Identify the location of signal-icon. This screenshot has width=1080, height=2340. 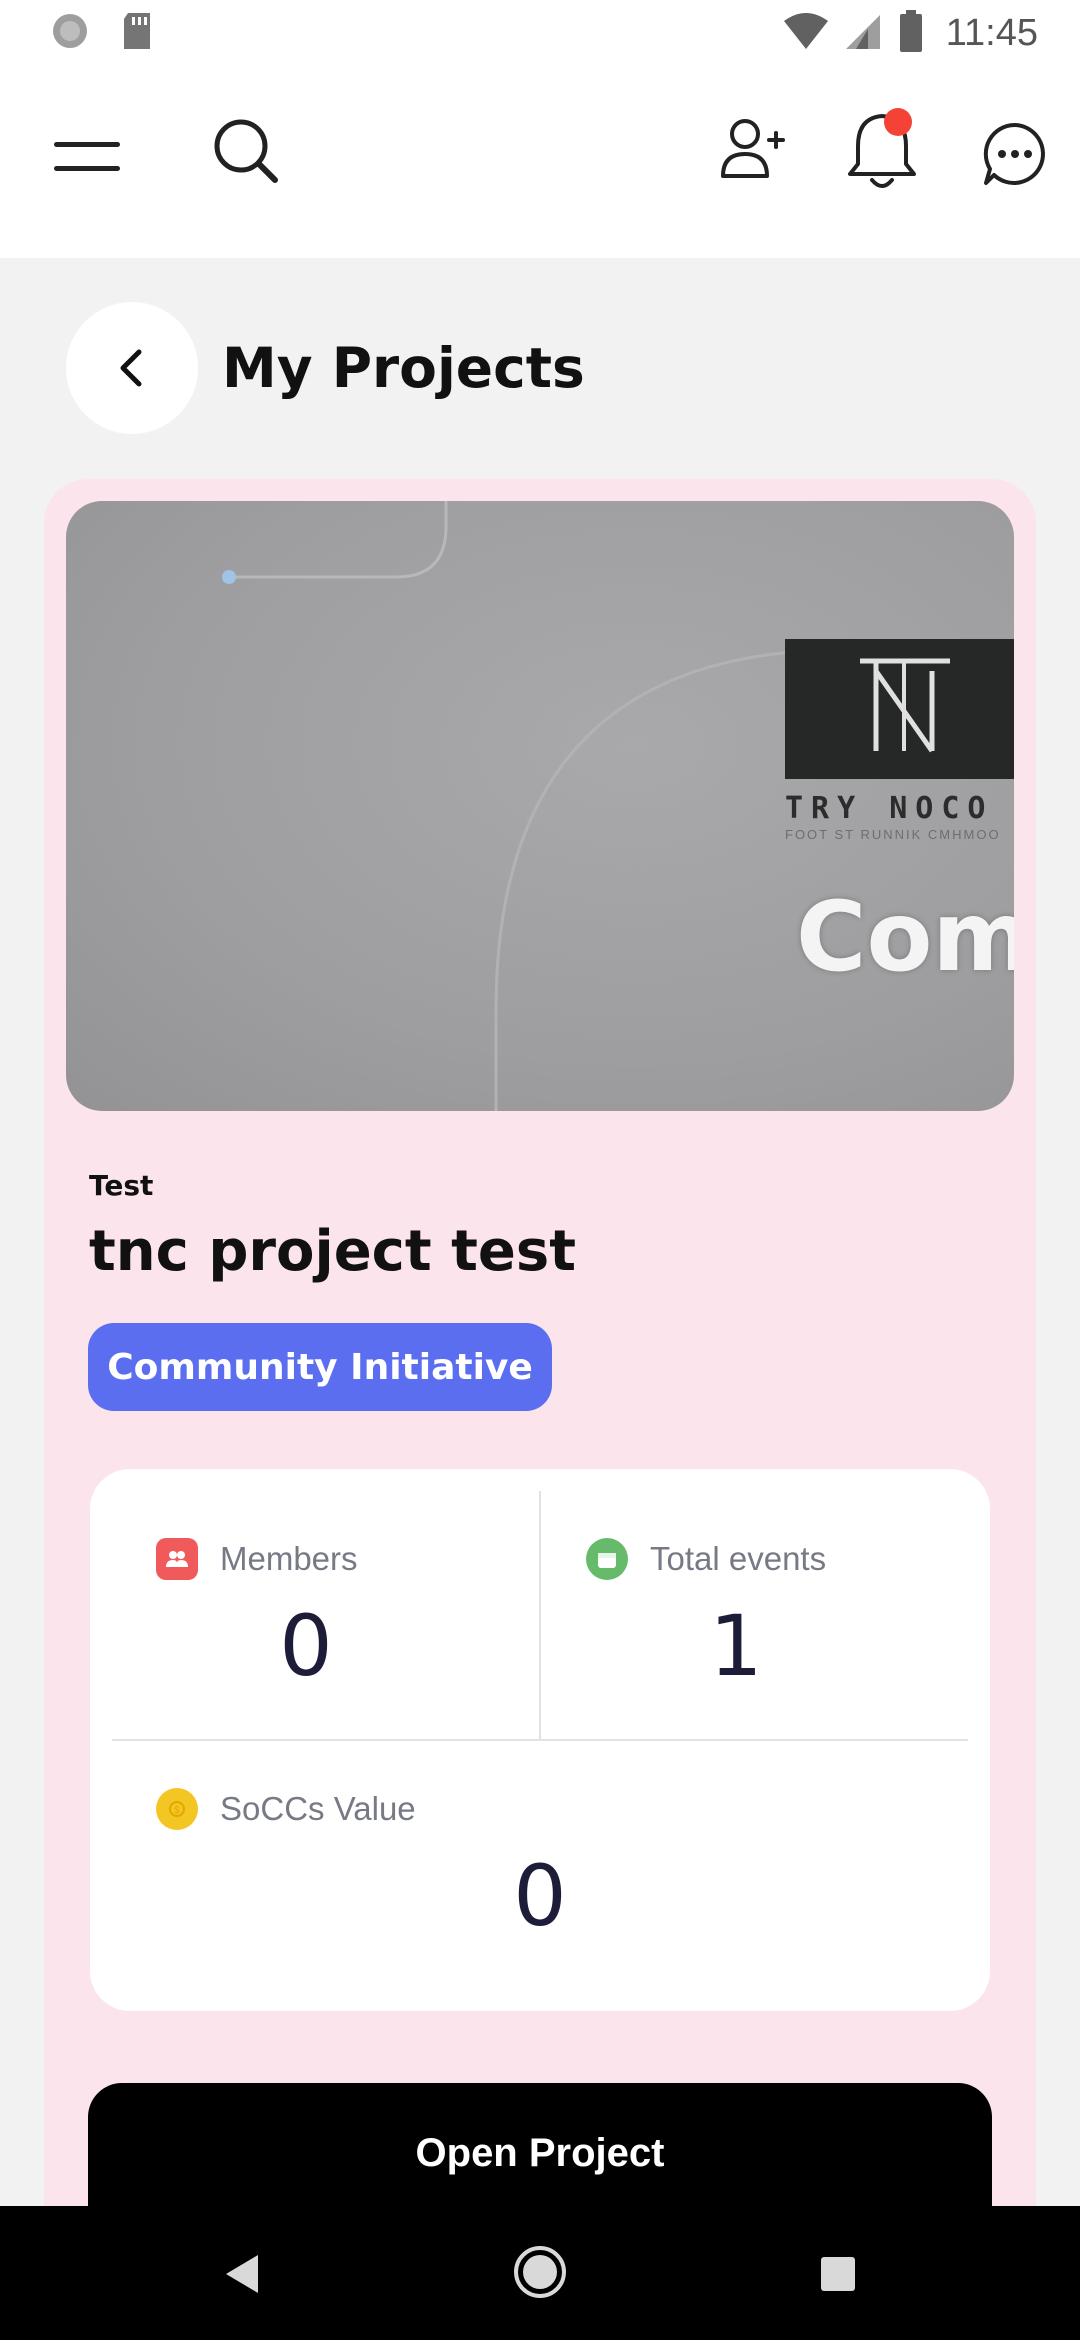
(864, 33).